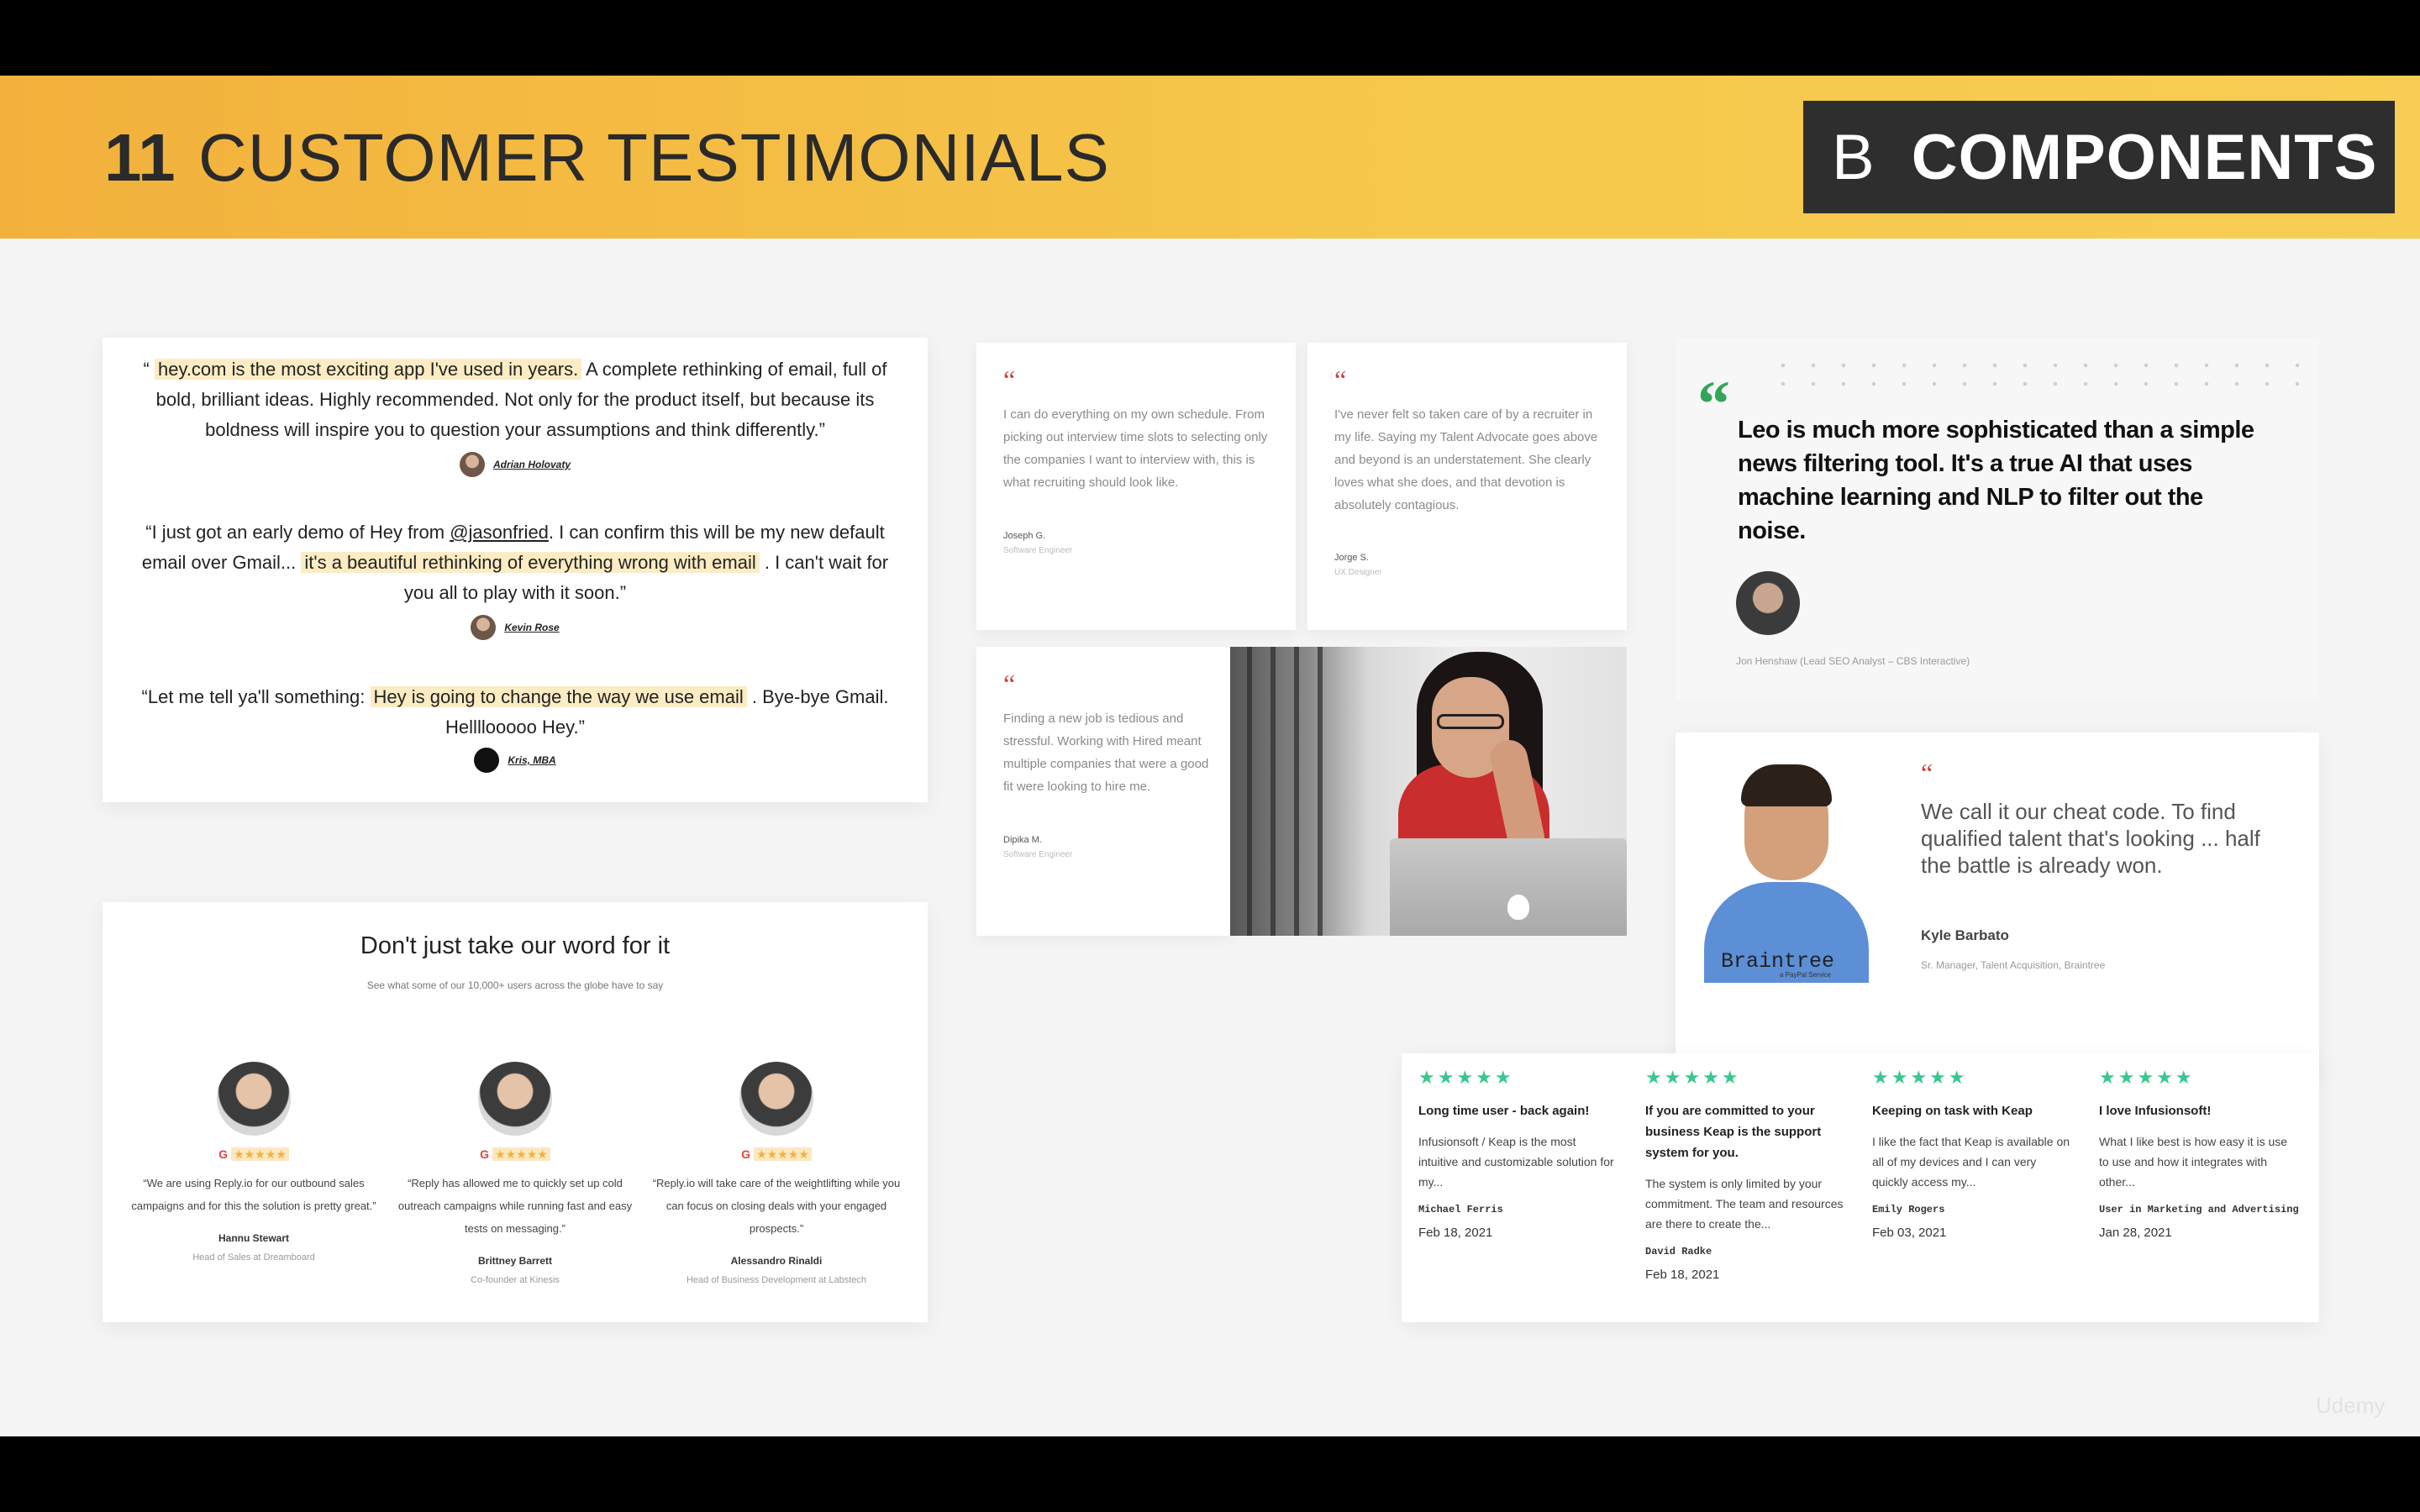 The image size is (2420, 1512). Describe the element at coordinates (532, 464) in the screenshot. I see `author-link: Adrian Holovaty` at that location.